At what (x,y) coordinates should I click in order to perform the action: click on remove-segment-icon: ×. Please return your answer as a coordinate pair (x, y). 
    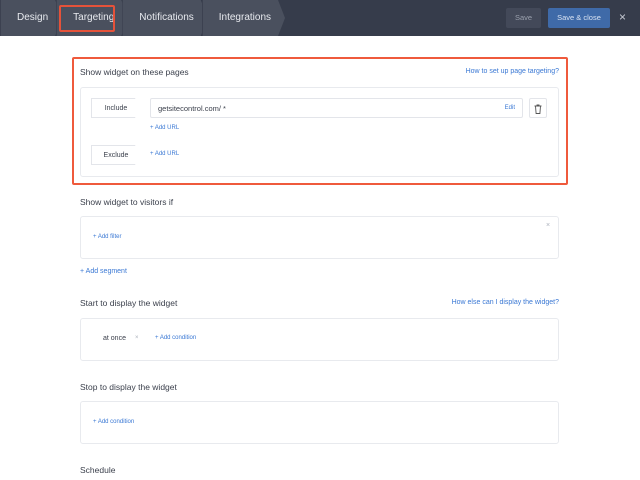
    Looking at the image, I should click on (548, 225).